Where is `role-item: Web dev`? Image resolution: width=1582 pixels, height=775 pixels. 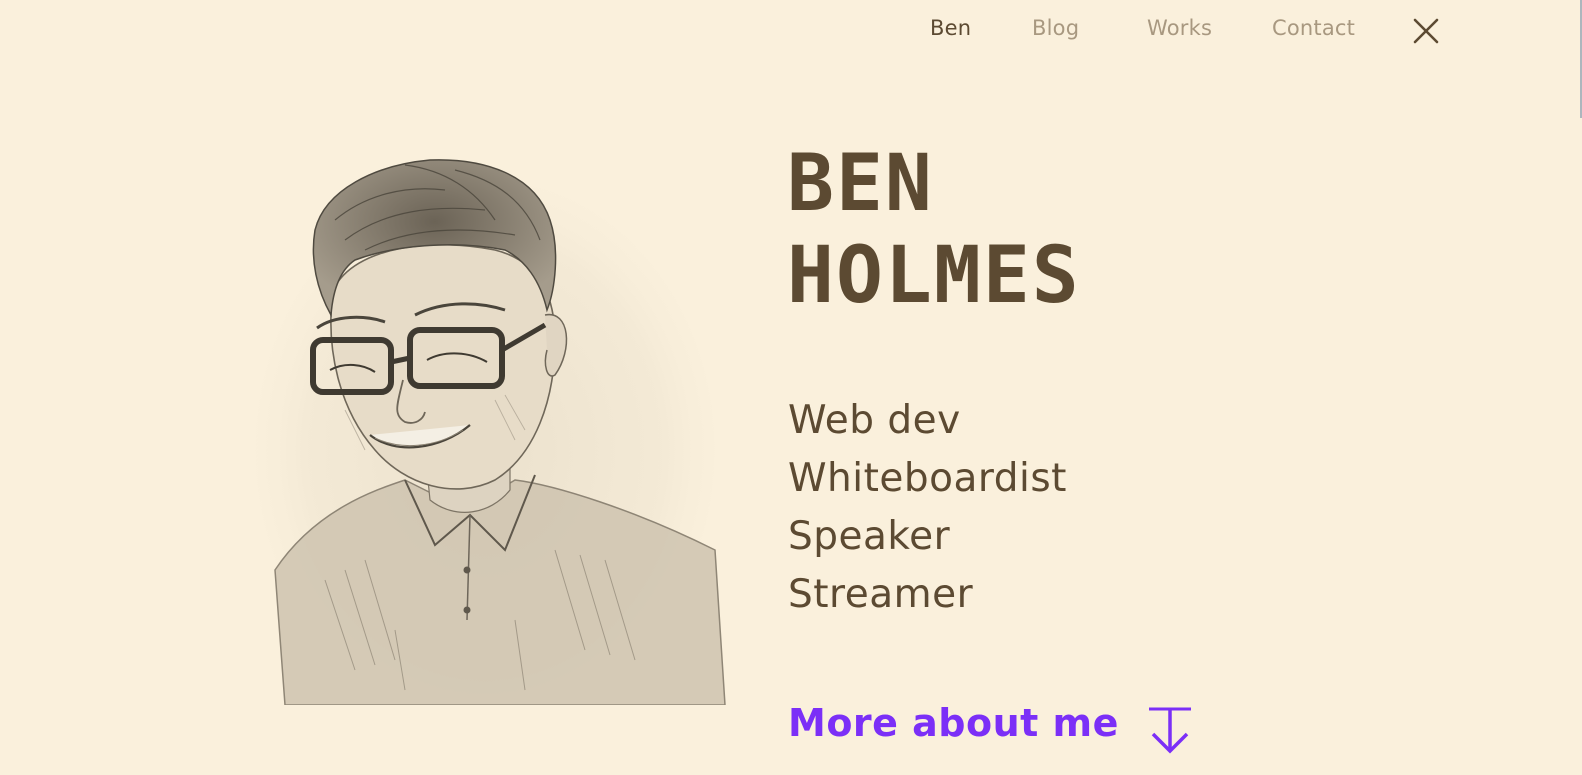
role-item: Web dev is located at coordinates (874, 420).